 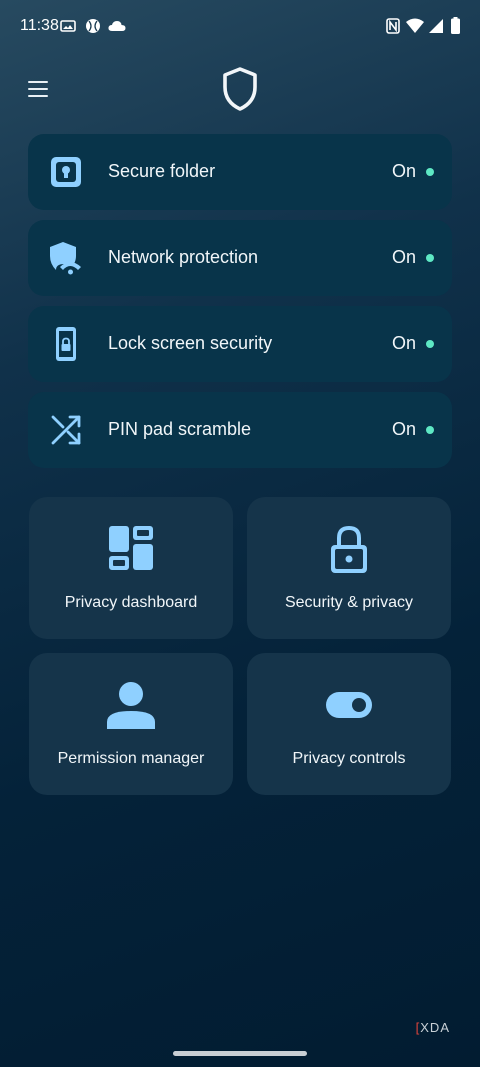 I want to click on shuffle-icon, so click(x=66, y=430).